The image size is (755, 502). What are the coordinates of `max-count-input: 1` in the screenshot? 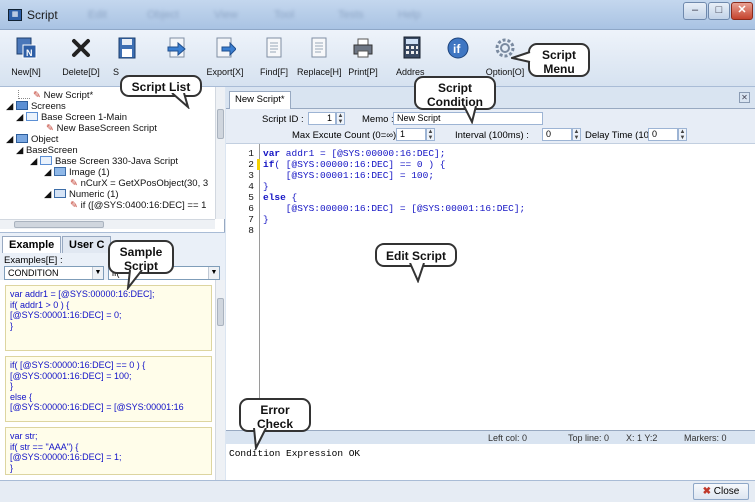 It's located at (411, 134).